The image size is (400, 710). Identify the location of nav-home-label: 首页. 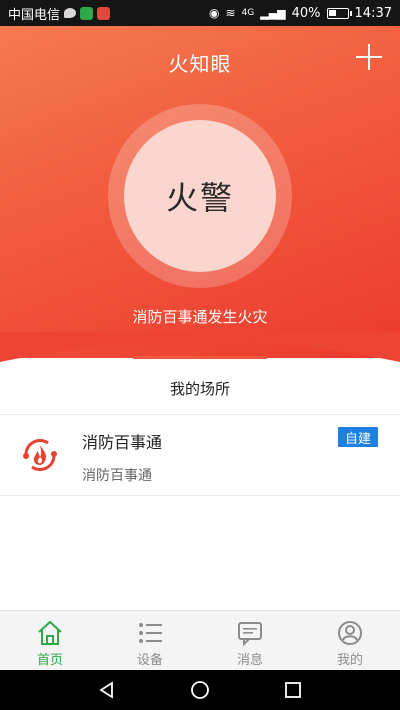
(49, 660).